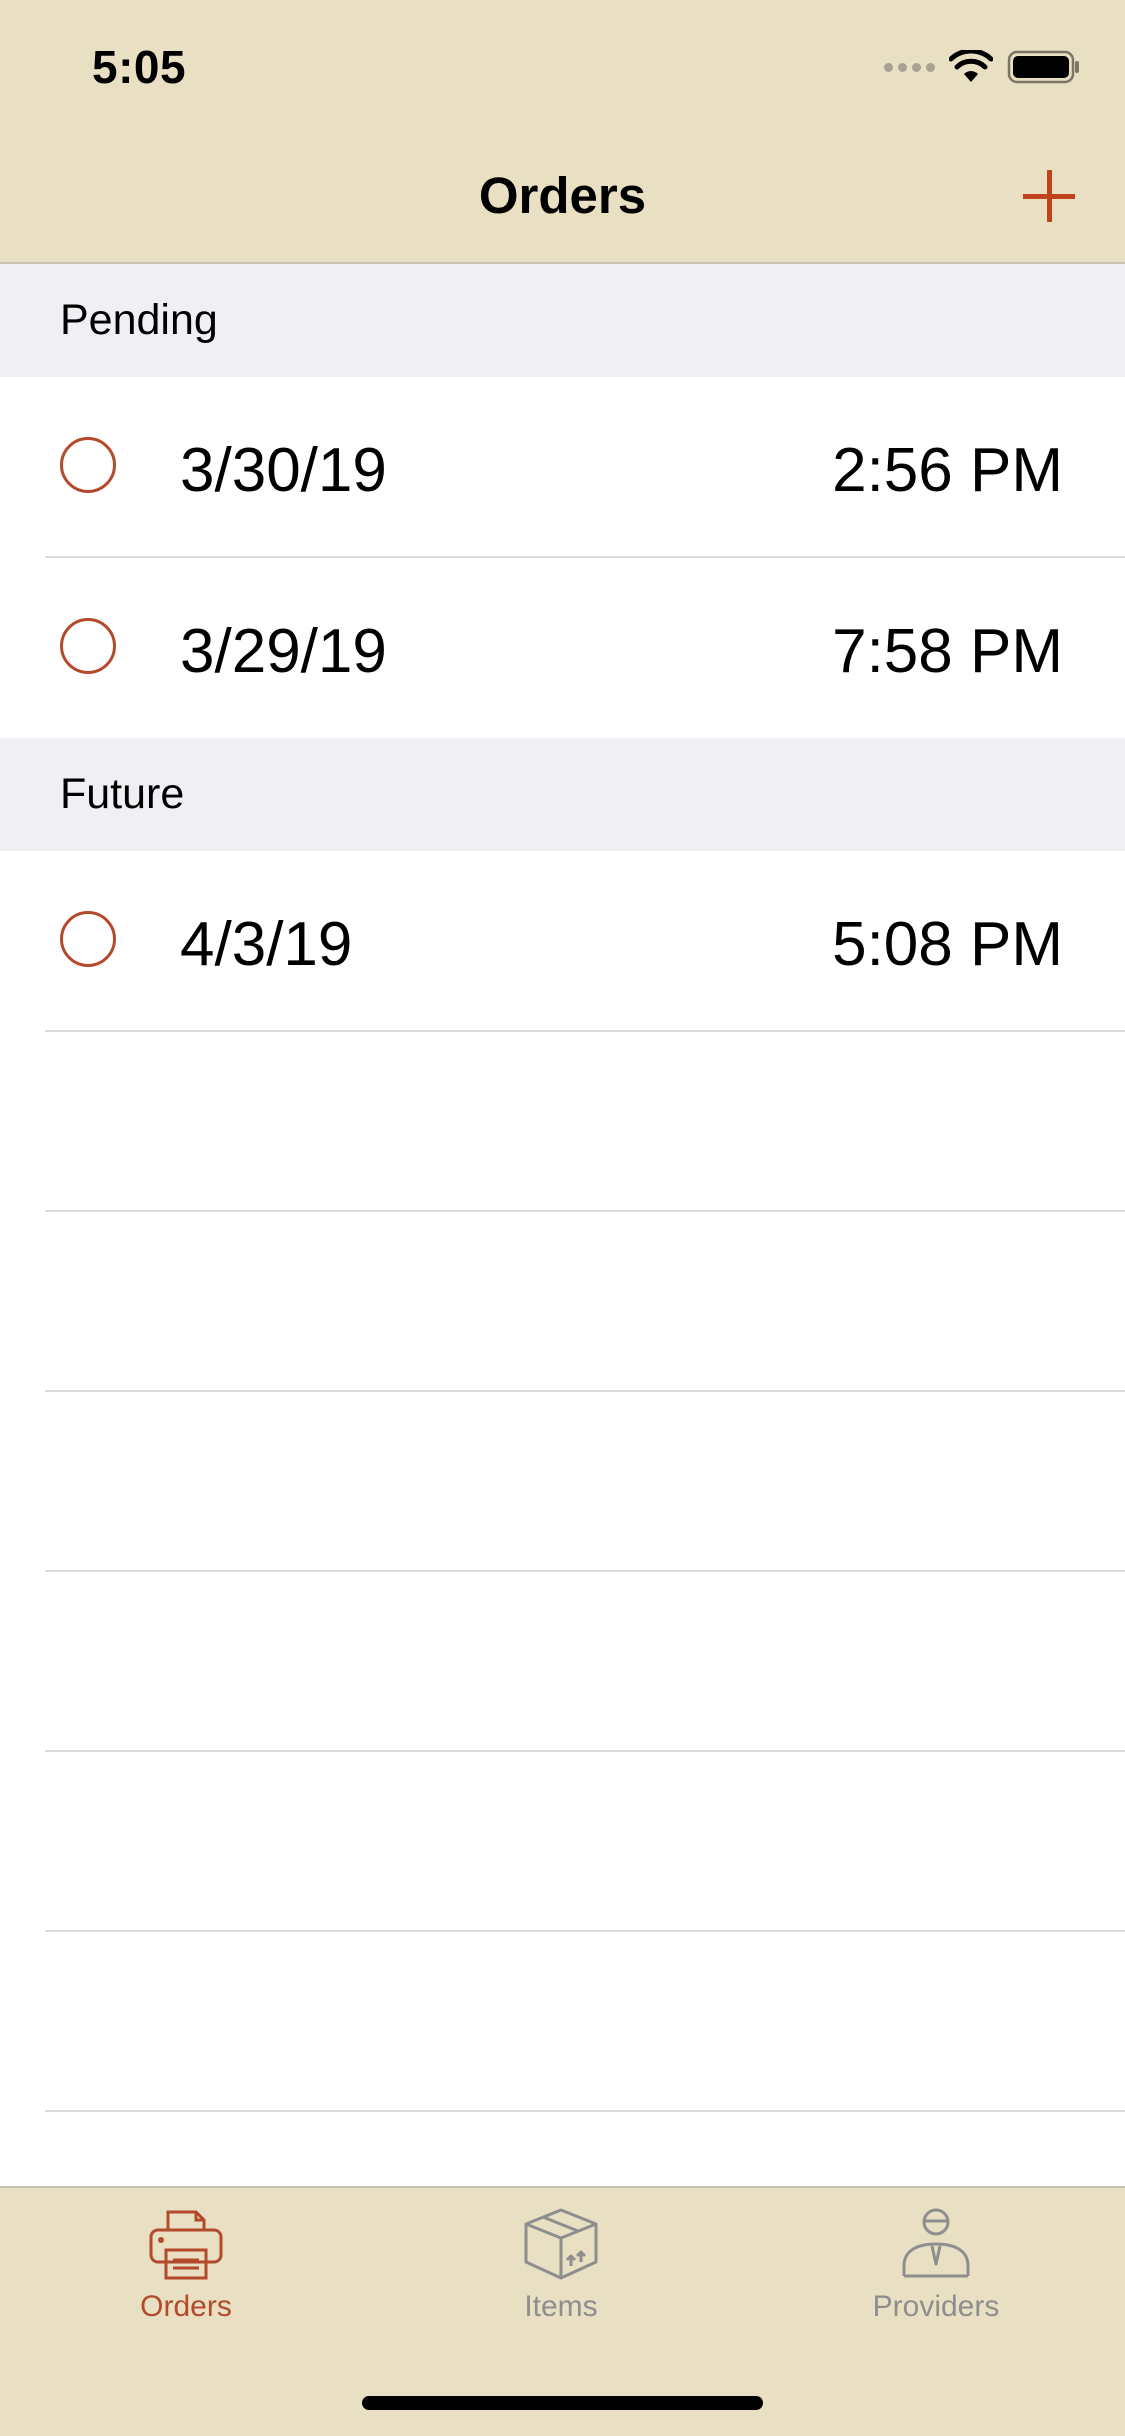  Describe the element at coordinates (562, 467) in the screenshot. I see `order-row: 3/30/19 2:56 PM` at that location.